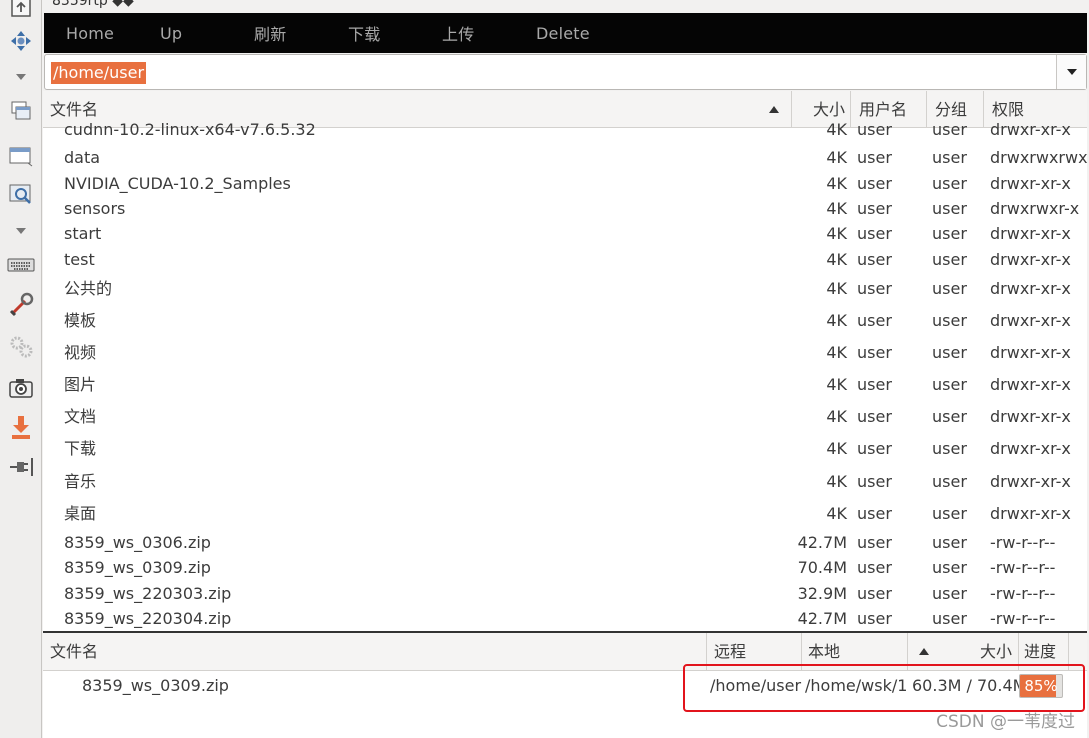 Image resolution: width=1089 pixels, height=738 pixels. What do you see at coordinates (565, 482) in the screenshot?
I see `file-row: 音乐 4K user user drwxr-xr-x` at bounding box center [565, 482].